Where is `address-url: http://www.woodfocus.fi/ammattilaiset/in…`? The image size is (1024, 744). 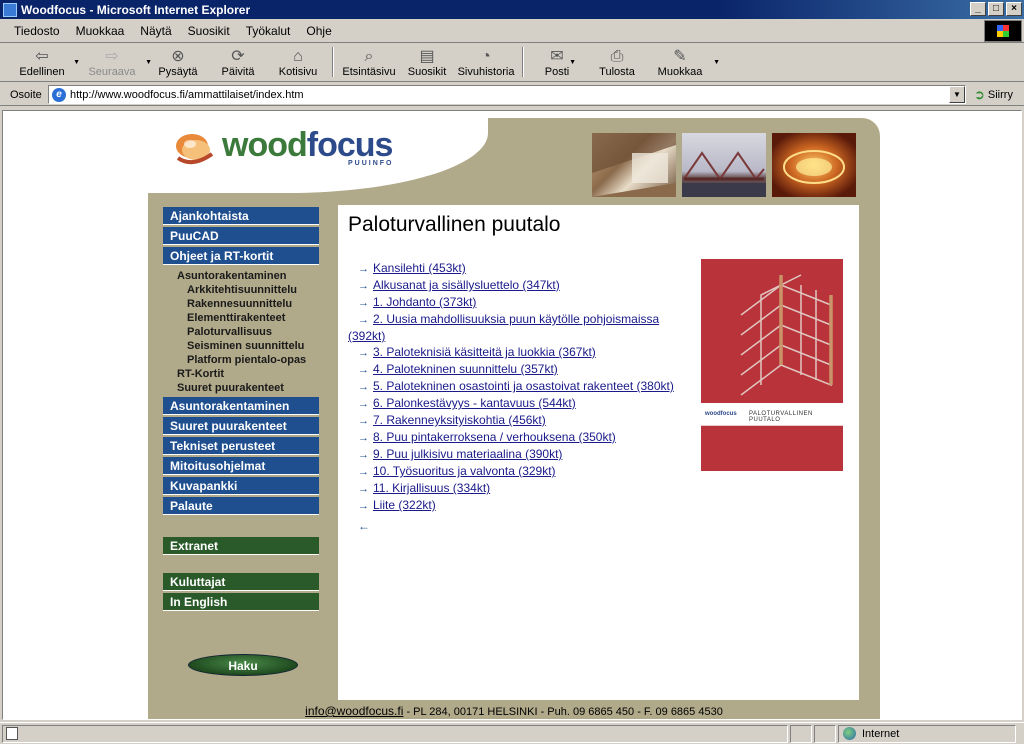 address-url: http://www.woodfocus.fi/ammattilaiset/in… is located at coordinates (187, 95).